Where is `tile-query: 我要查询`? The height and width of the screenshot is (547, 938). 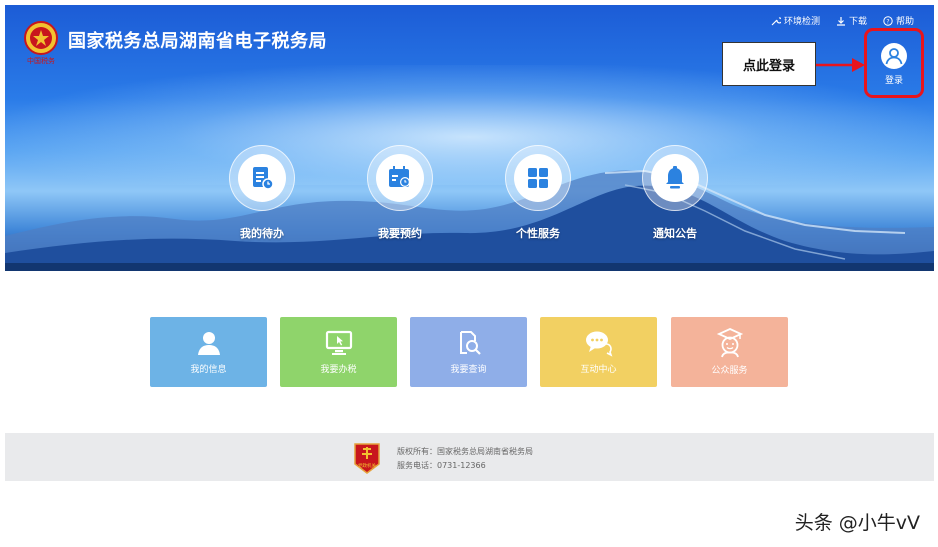
tile-query: 我要查询 is located at coordinates (468, 352).